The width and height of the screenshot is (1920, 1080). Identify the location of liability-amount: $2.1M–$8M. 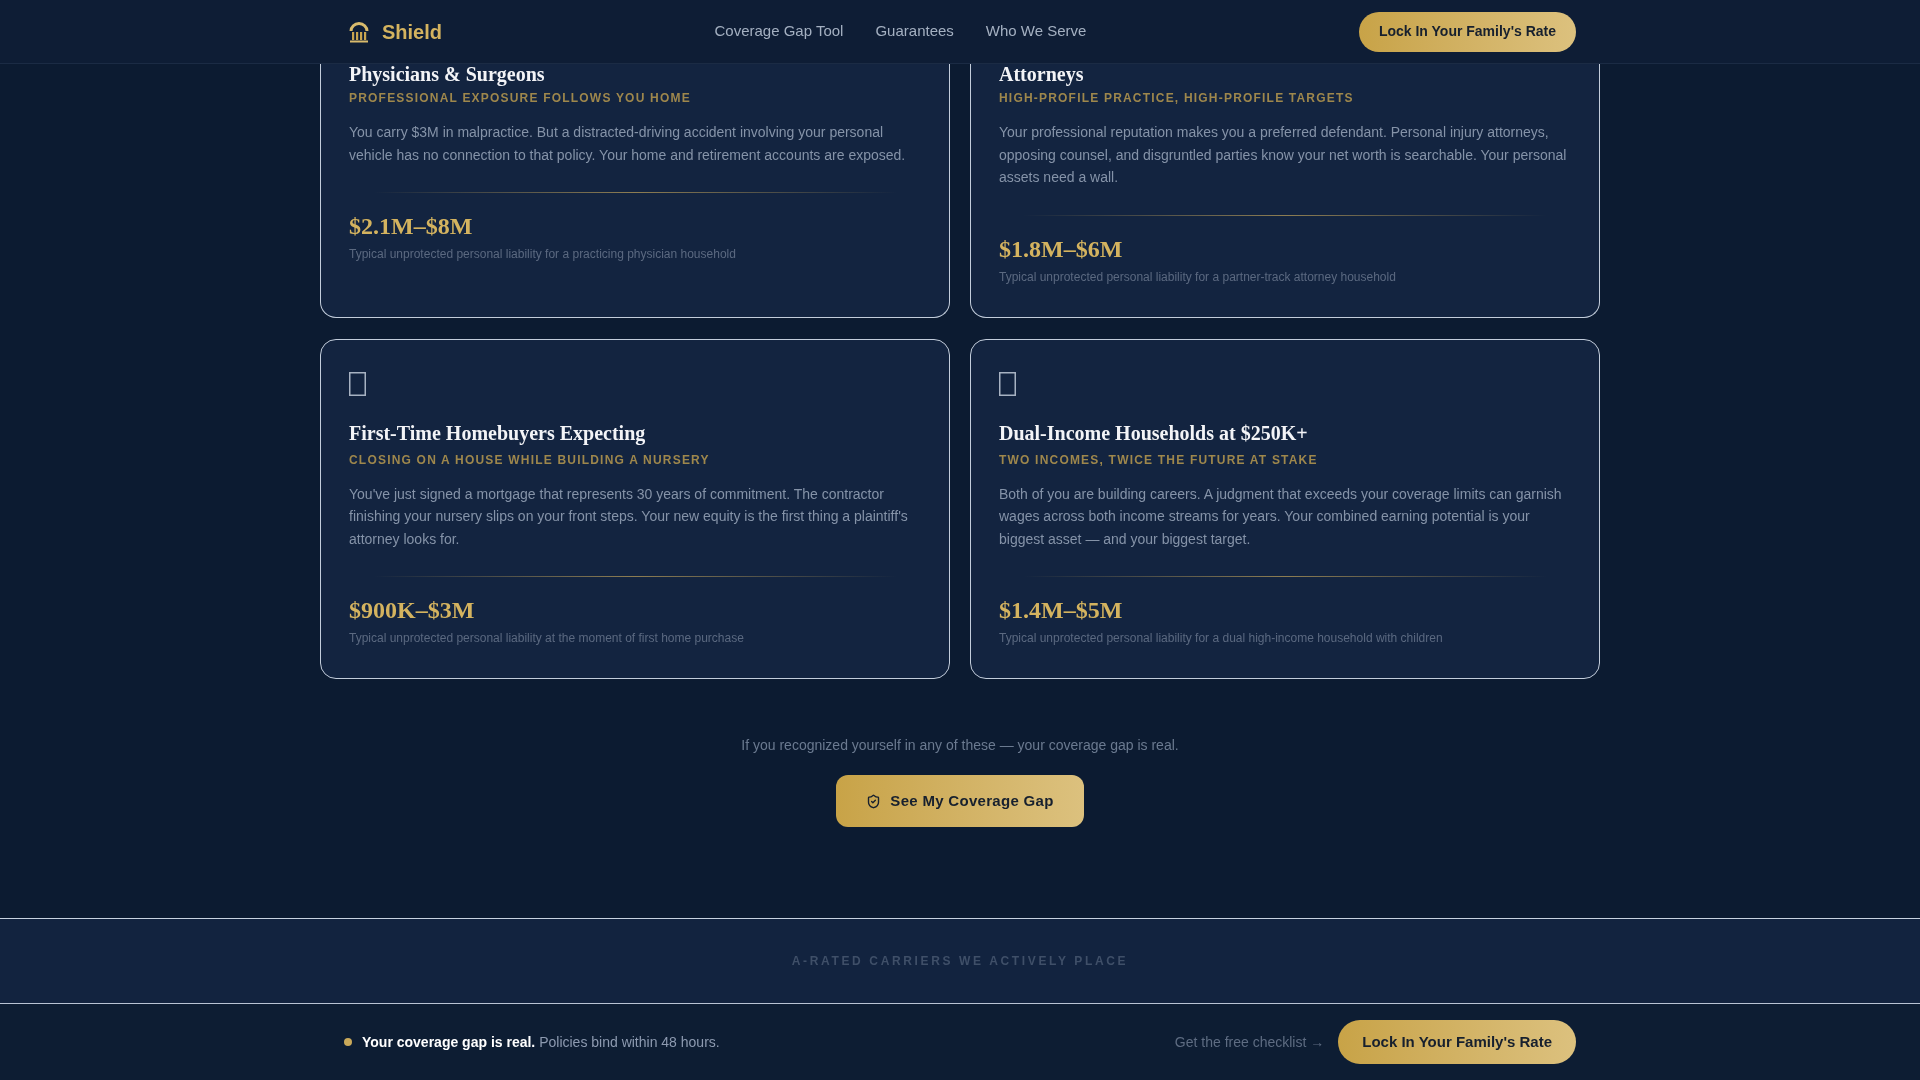
(411, 226).